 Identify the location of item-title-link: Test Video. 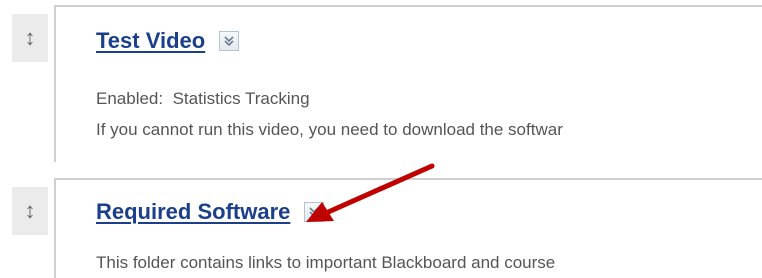
(150, 41).